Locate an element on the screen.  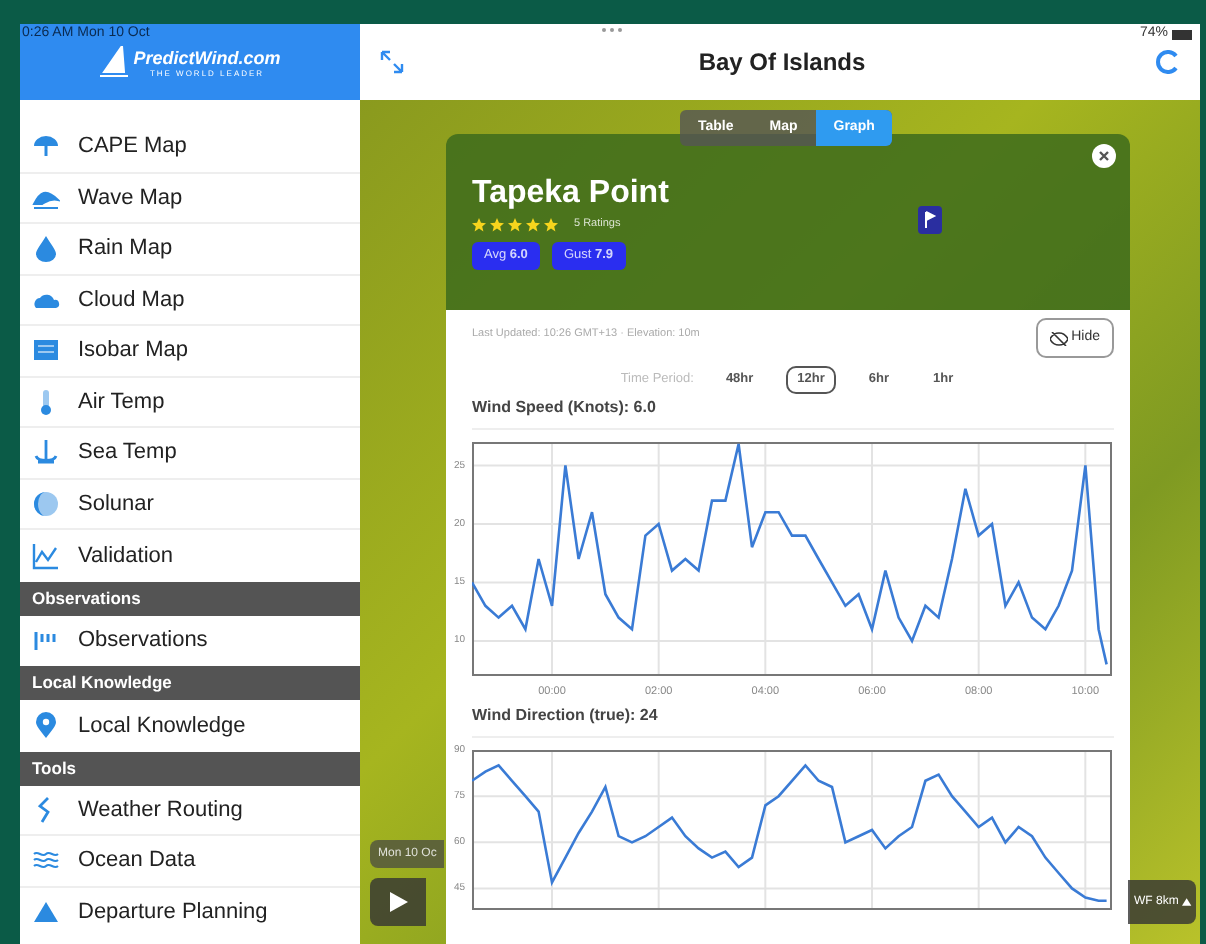
more-dots-icon is located at coordinates (612, 30).